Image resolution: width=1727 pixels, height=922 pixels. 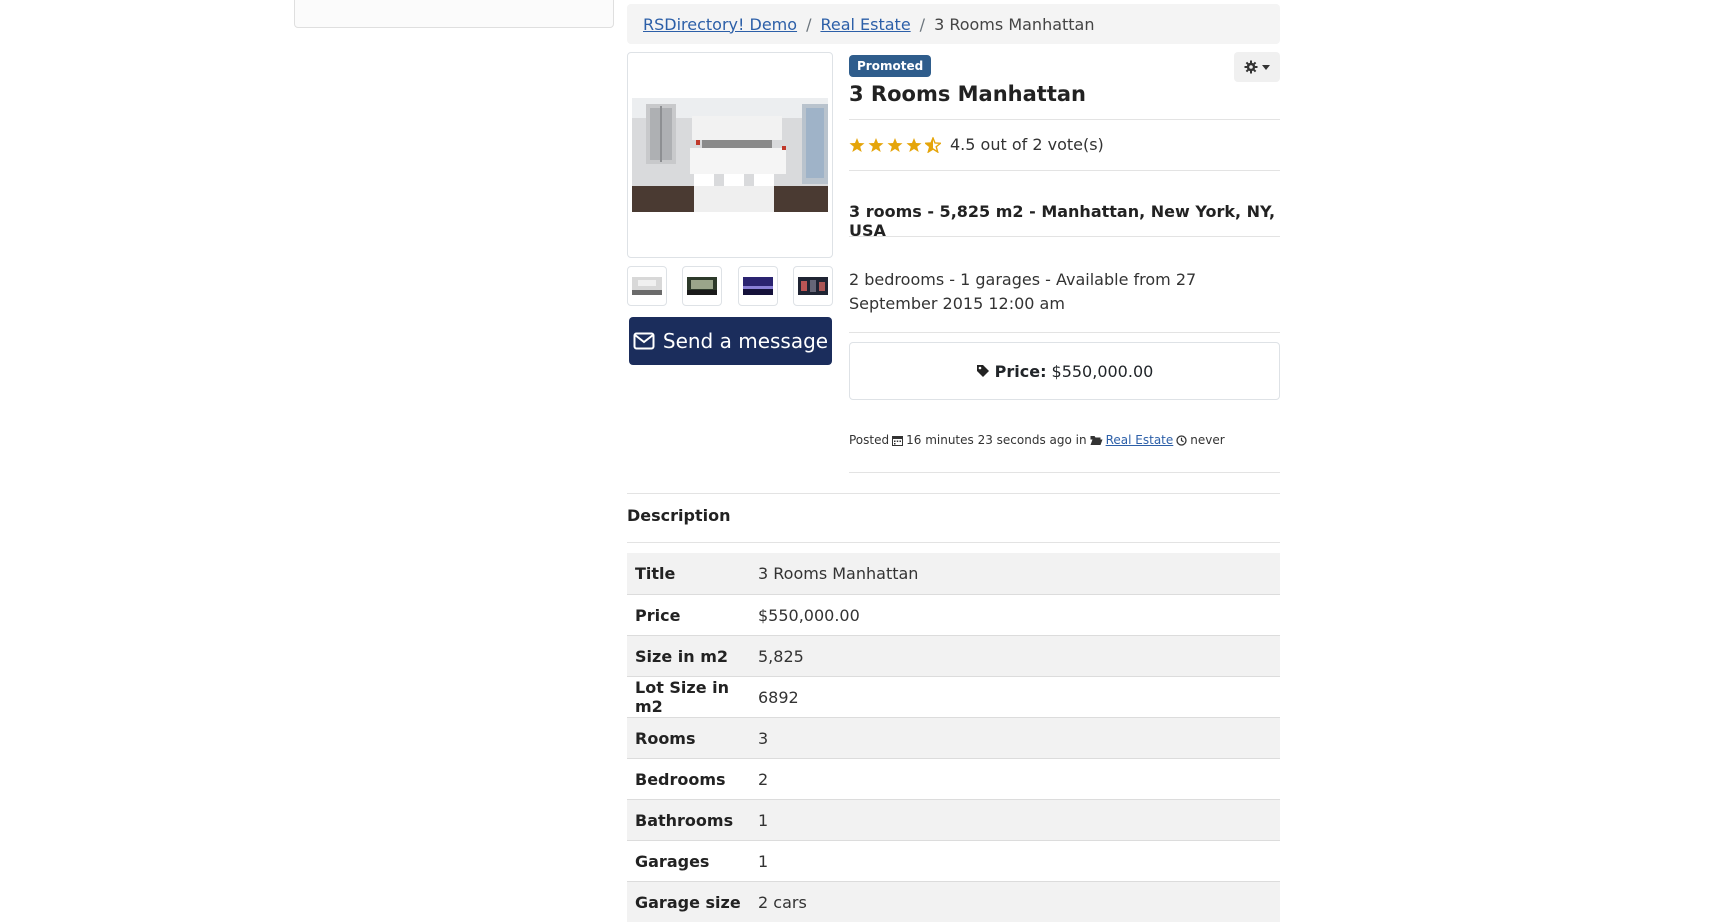 What do you see at coordinates (688, 902) in the screenshot?
I see `field-label: Garage size` at bounding box center [688, 902].